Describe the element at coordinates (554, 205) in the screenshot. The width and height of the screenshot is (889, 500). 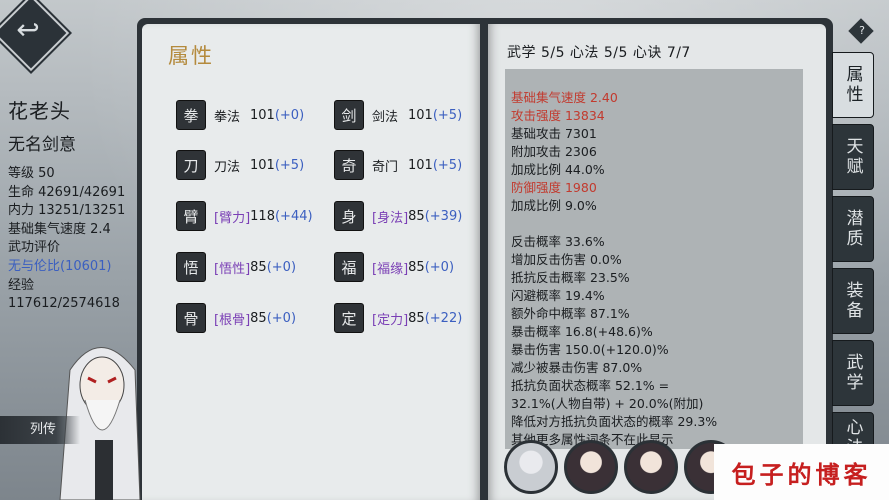
I see `stat-line: 加成比例 9.0%` at that location.